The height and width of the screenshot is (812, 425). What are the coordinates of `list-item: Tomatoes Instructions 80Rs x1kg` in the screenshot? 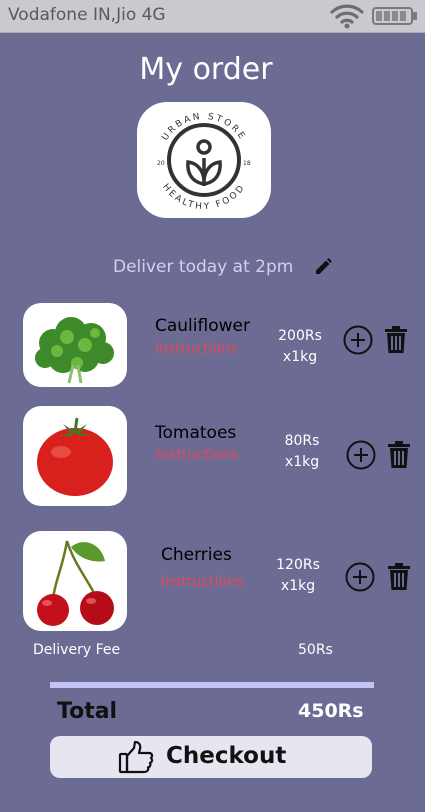 It's located at (212, 460).